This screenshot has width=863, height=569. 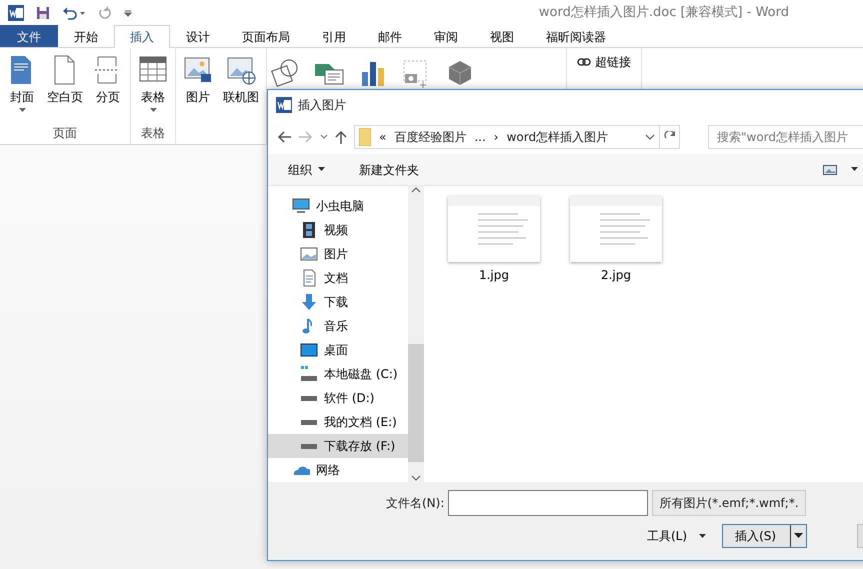 What do you see at coordinates (502, 36) in the screenshot?
I see `ribbon-tab: 视图` at bounding box center [502, 36].